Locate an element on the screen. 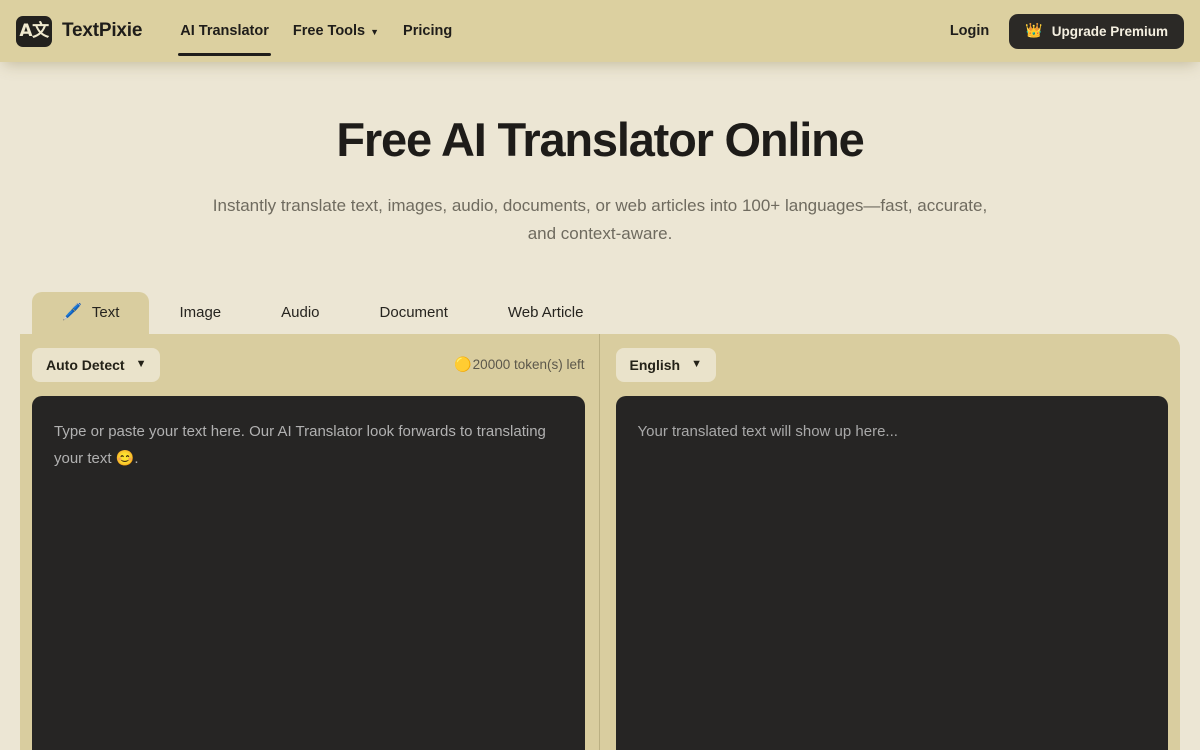 The width and height of the screenshot is (1200, 750). crown-icon: 👑 is located at coordinates (1034, 31).